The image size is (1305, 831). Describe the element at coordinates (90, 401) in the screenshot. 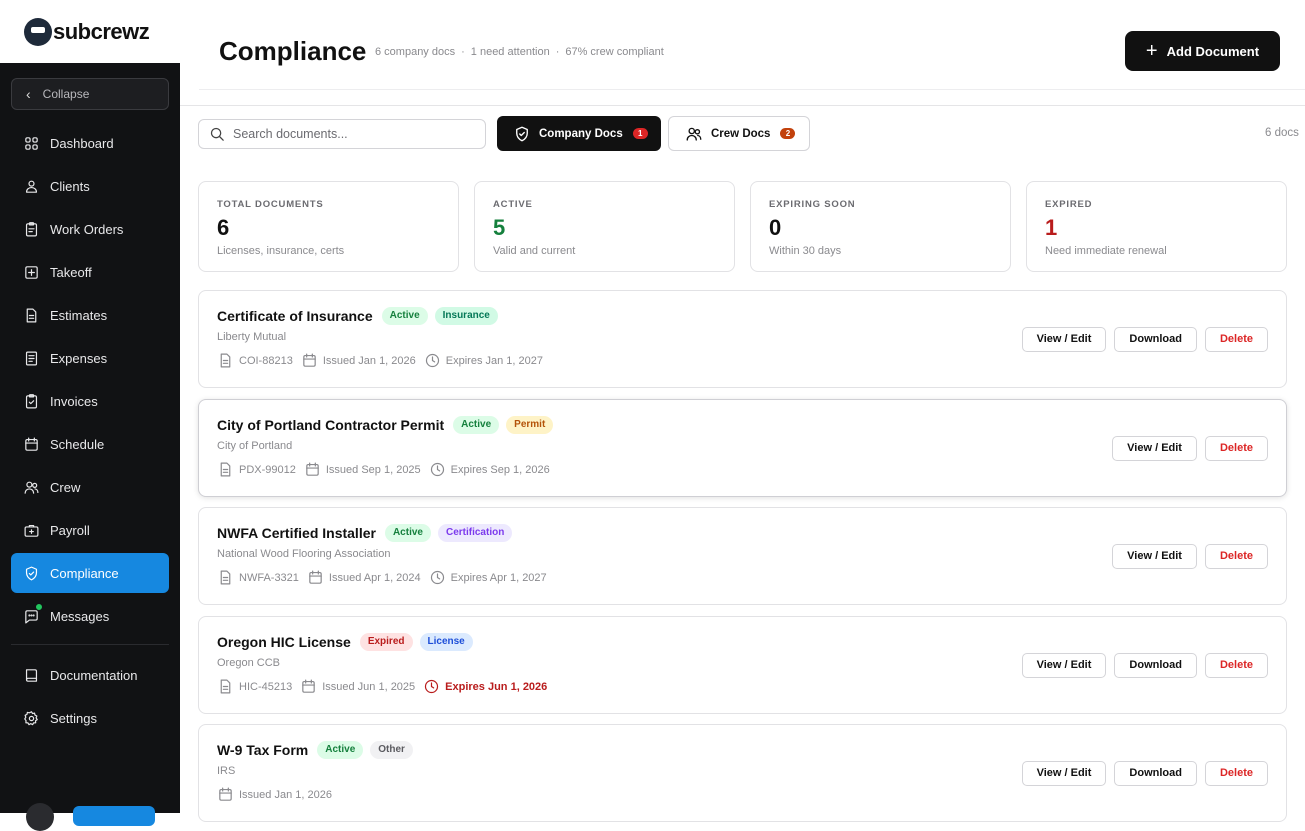

I see `sidebar-item-invoices: Invoices` at that location.